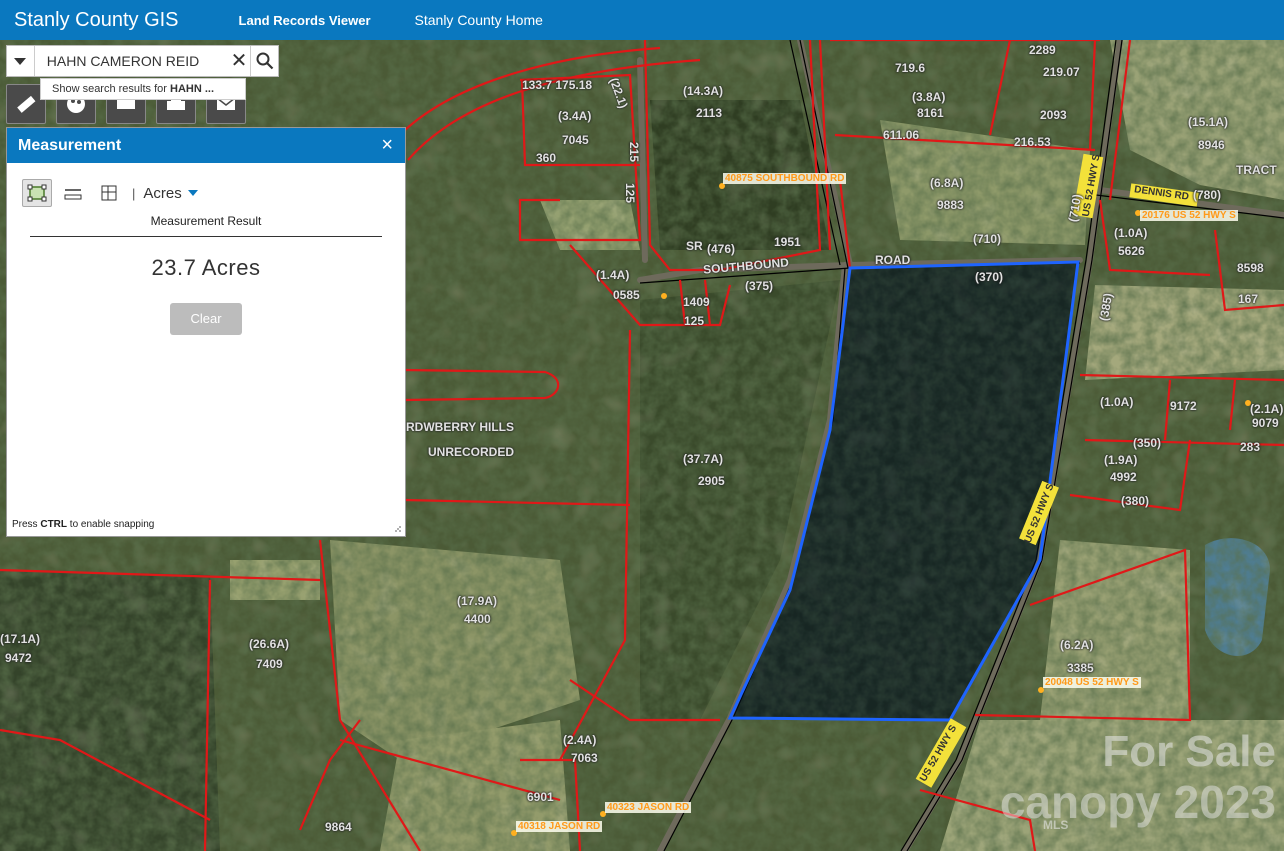  What do you see at coordinates (206, 145) in the screenshot?
I see `measurement-panel-header: Measurement ×` at bounding box center [206, 145].